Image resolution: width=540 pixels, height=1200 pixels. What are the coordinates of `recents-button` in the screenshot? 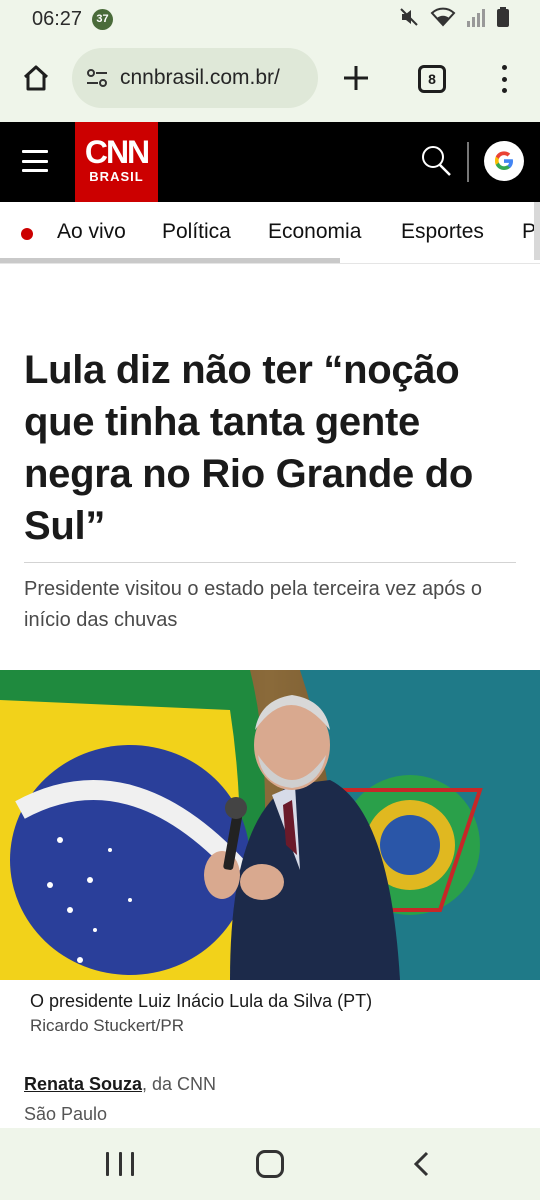 It's located at (120, 1165).